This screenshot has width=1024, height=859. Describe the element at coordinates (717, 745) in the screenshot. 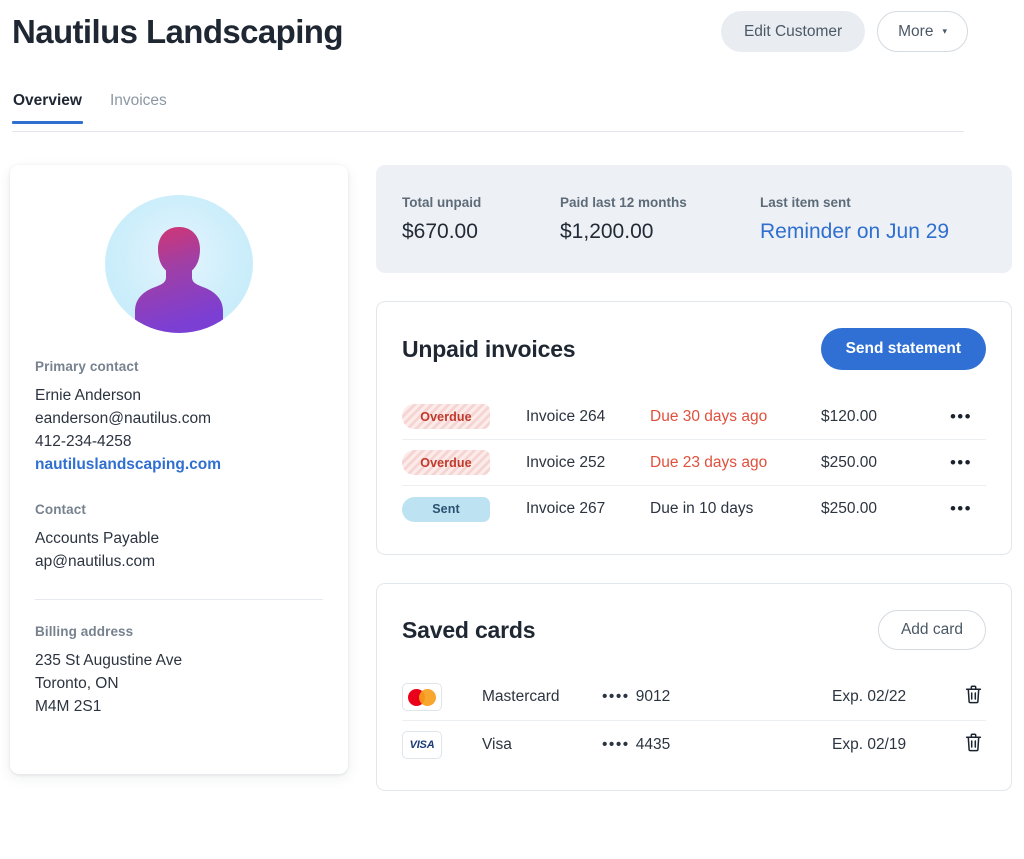

I see `card-digits: •••• 4435` at that location.